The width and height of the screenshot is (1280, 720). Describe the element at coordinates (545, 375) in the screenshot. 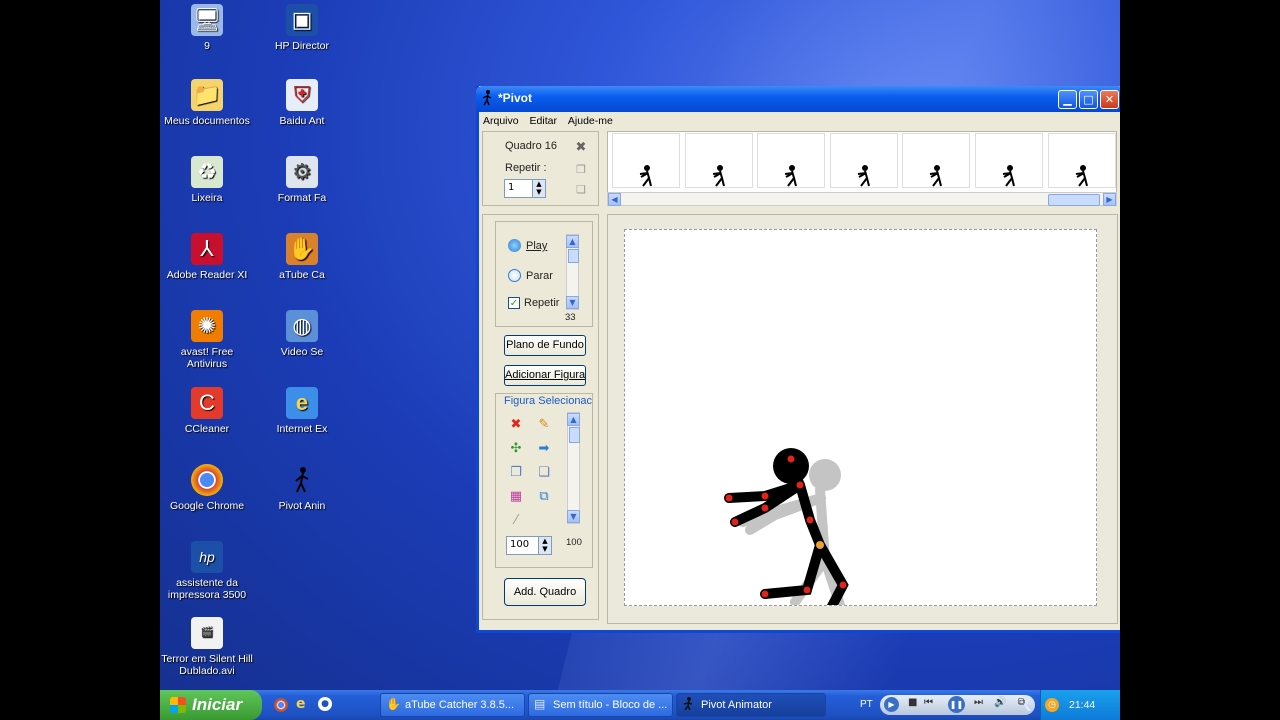

I see `add-figure-button: Adicionar Figura` at that location.